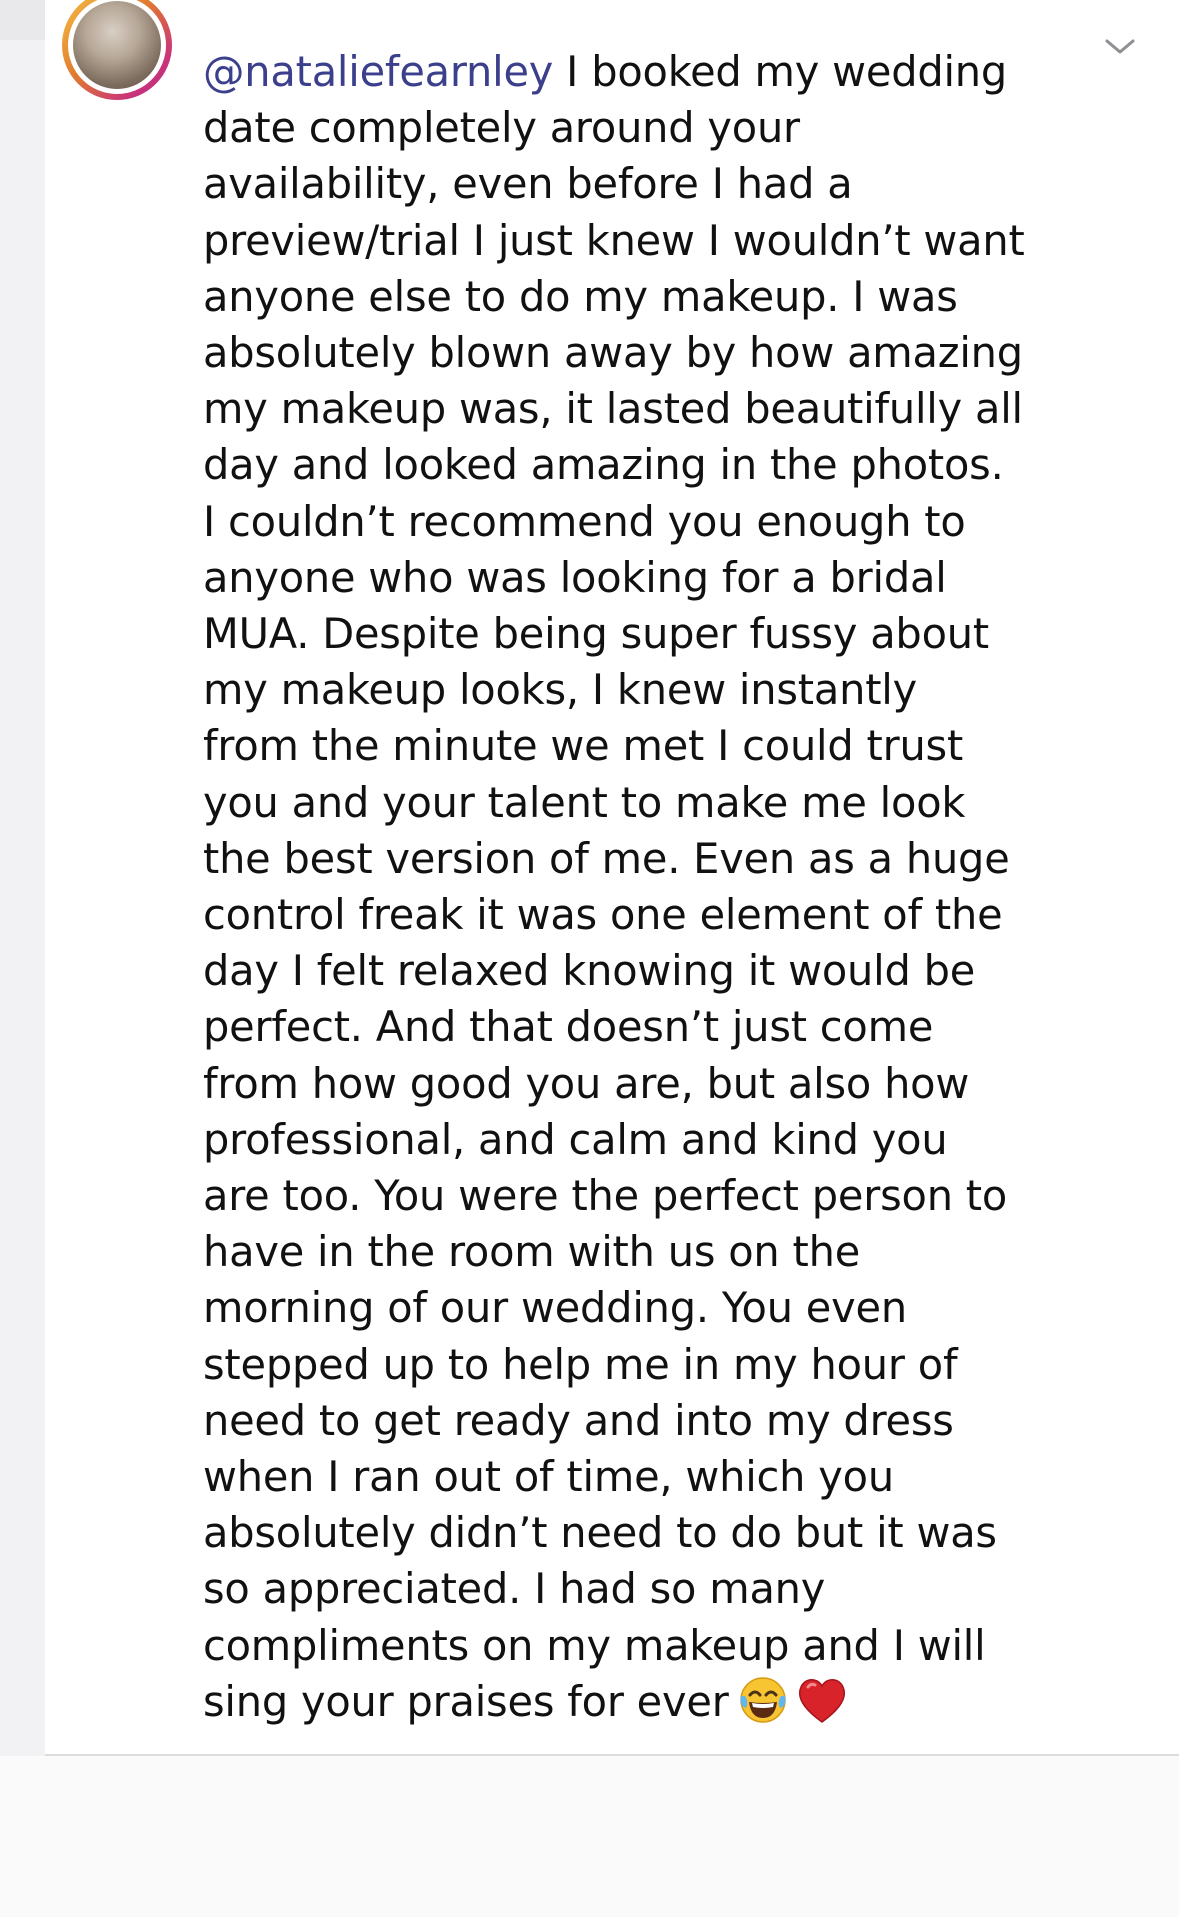 The width and height of the screenshot is (1179, 1917). What do you see at coordinates (501, 128) in the screenshot?
I see `comment-line: date completely around your` at bounding box center [501, 128].